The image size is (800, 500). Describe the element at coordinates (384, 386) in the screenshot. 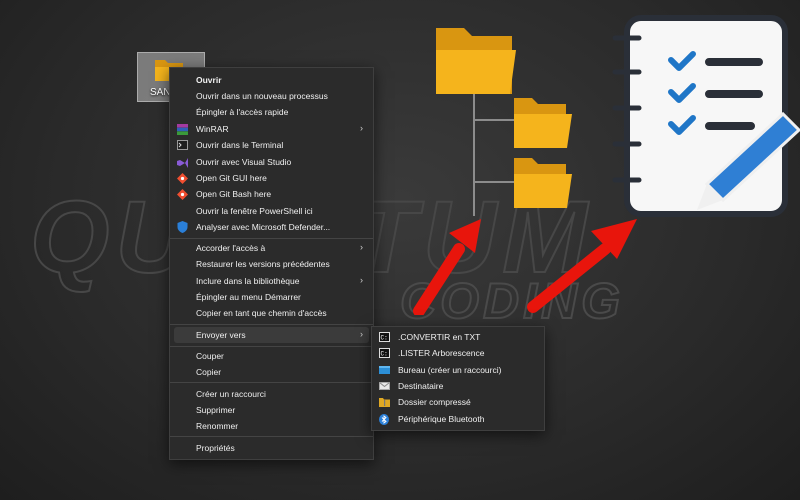

I see `mail-icon` at that location.